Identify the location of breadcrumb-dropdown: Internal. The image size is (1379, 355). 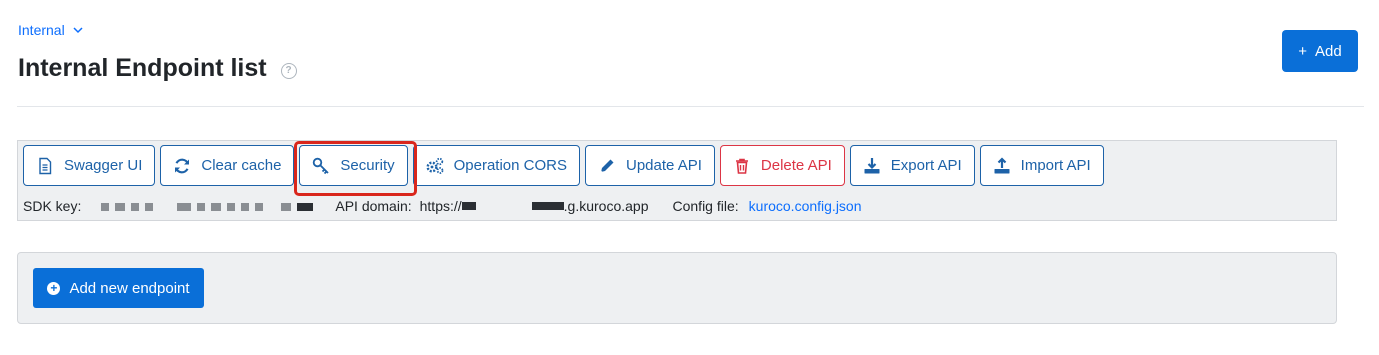
(50, 30).